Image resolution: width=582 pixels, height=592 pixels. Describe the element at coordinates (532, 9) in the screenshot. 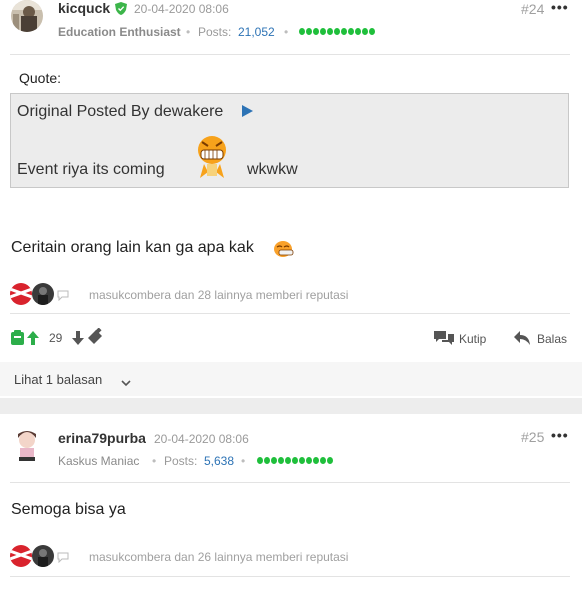

I see `post-number: #24` at that location.